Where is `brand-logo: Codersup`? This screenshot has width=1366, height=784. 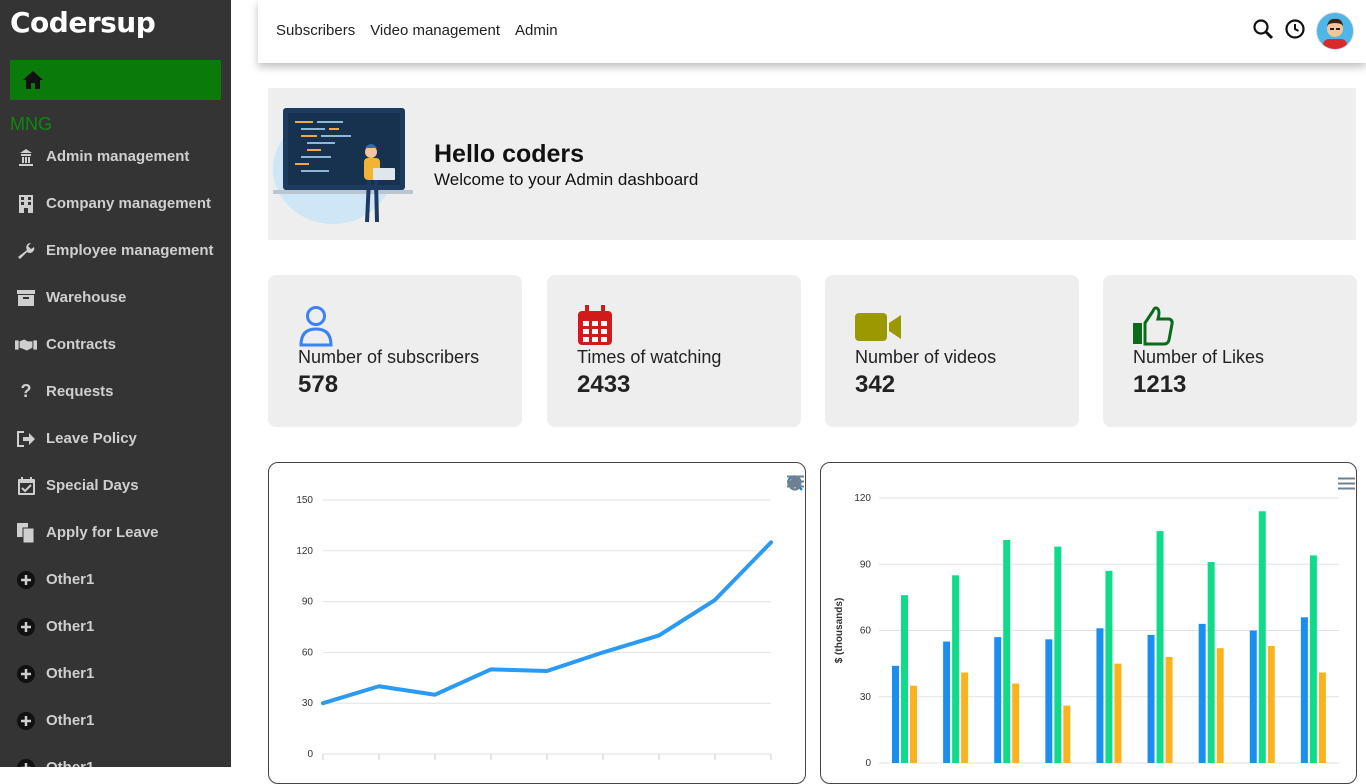 brand-logo: Codersup is located at coordinates (82, 22).